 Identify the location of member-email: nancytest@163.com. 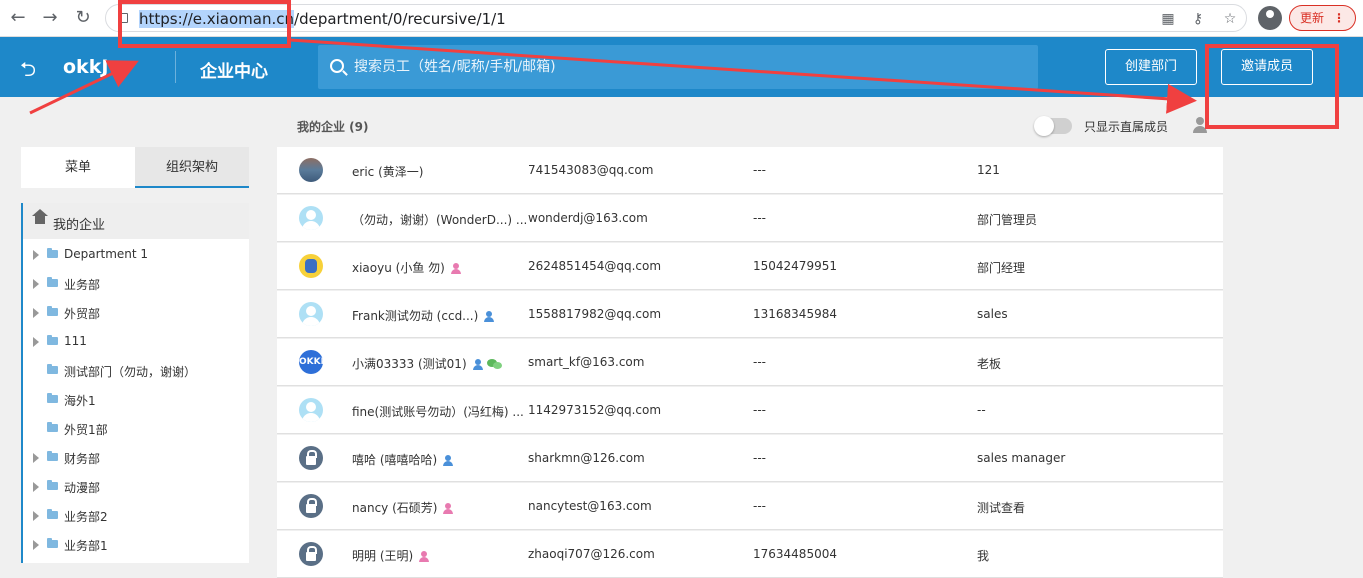
(590, 506).